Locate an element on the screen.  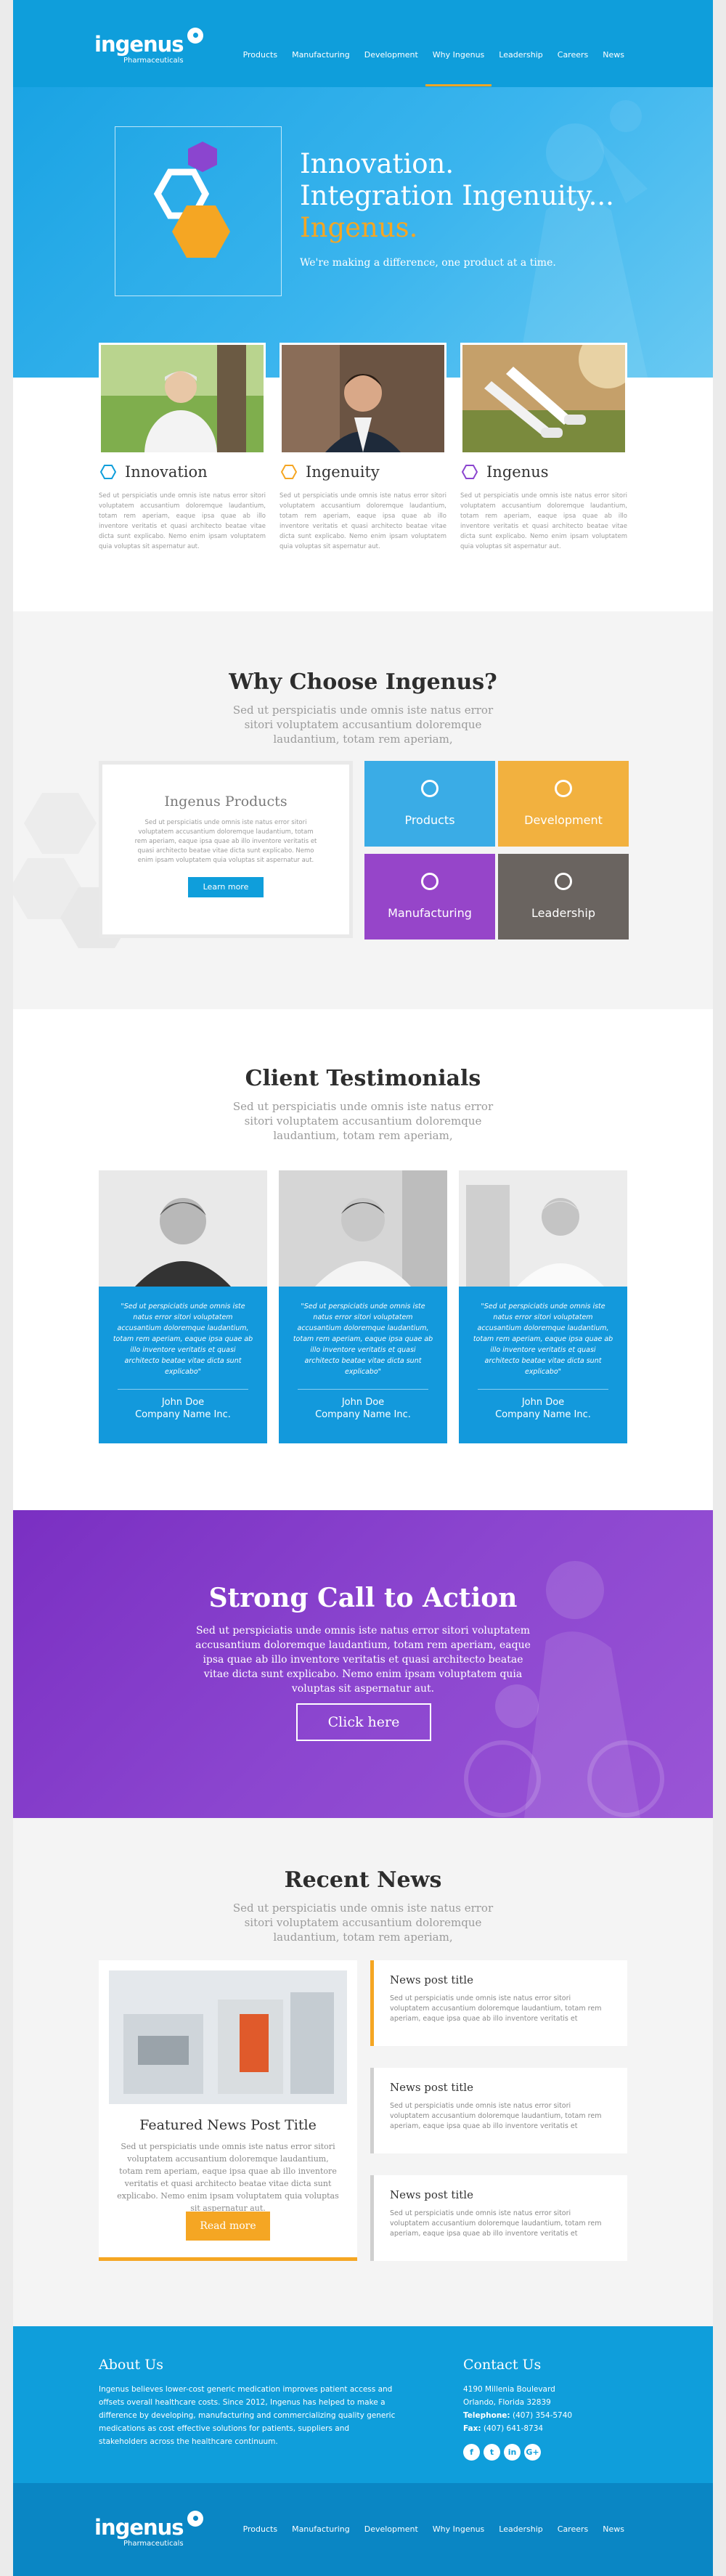
products-icon is located at coordinates (430, 788).